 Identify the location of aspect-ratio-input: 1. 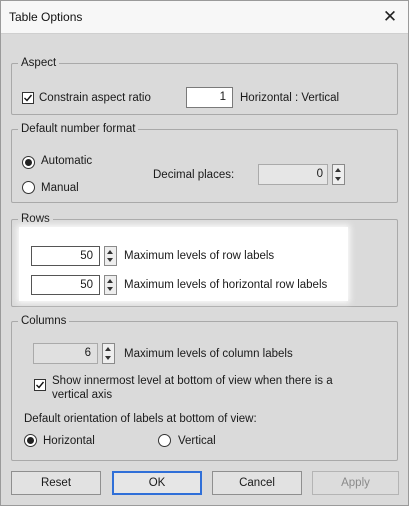
(209, 97).